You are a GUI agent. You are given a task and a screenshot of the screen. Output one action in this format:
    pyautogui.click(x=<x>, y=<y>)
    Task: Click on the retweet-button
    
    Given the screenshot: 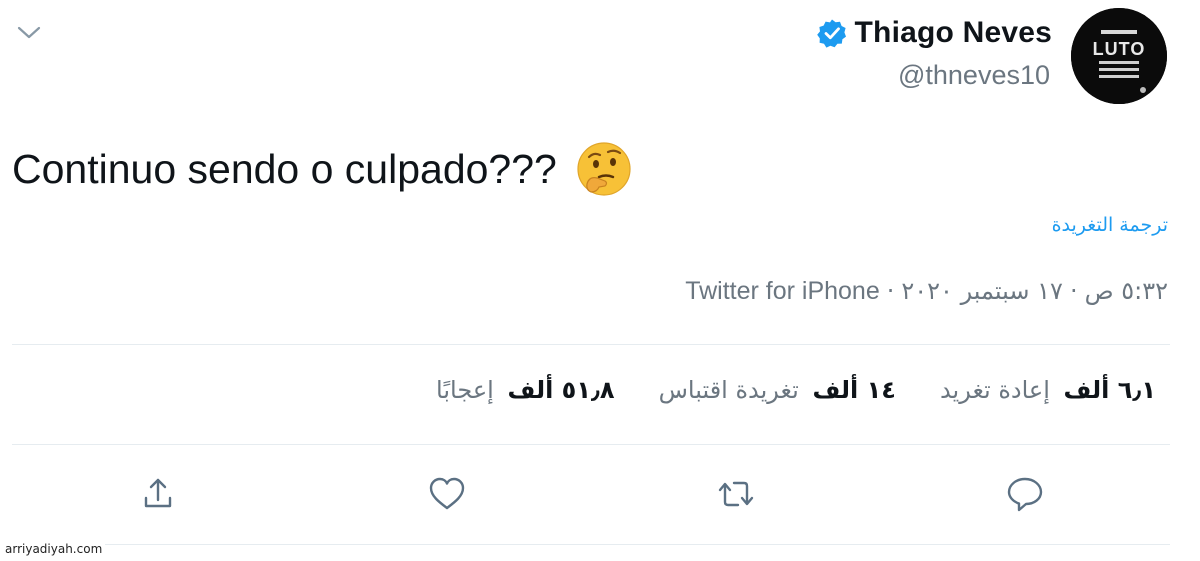 What is the action you would take?
    pyautogui.click(x=736, y=494)
    